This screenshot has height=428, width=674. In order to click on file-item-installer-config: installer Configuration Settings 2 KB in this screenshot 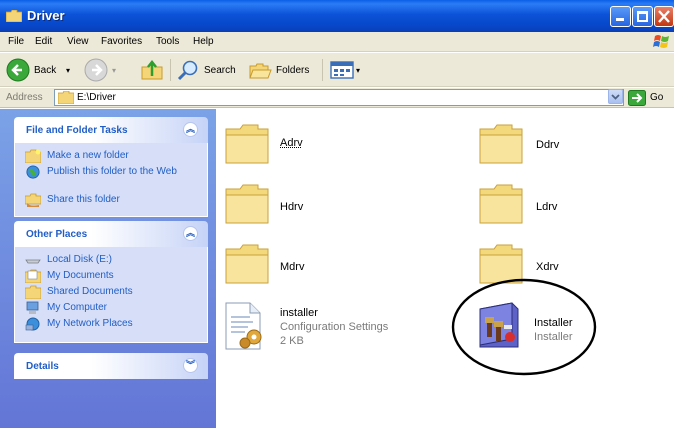, I will do `click(320, 327)`.